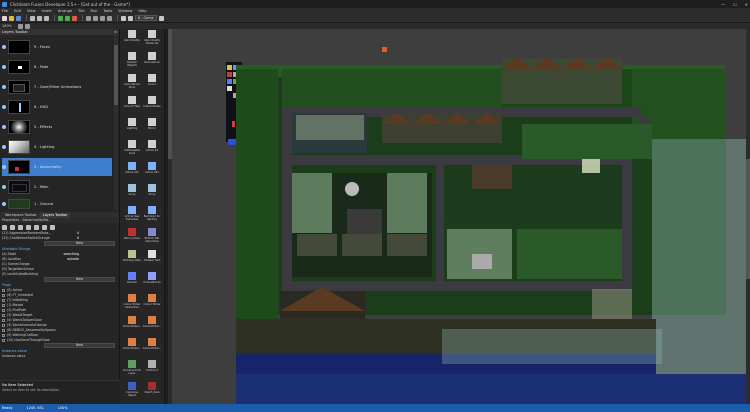 The height and width of the screenshot is (412, 750). Describe the element at coordinates (132, 84) in the screenshot. I see `library-object: Decorations Shop` at that location.